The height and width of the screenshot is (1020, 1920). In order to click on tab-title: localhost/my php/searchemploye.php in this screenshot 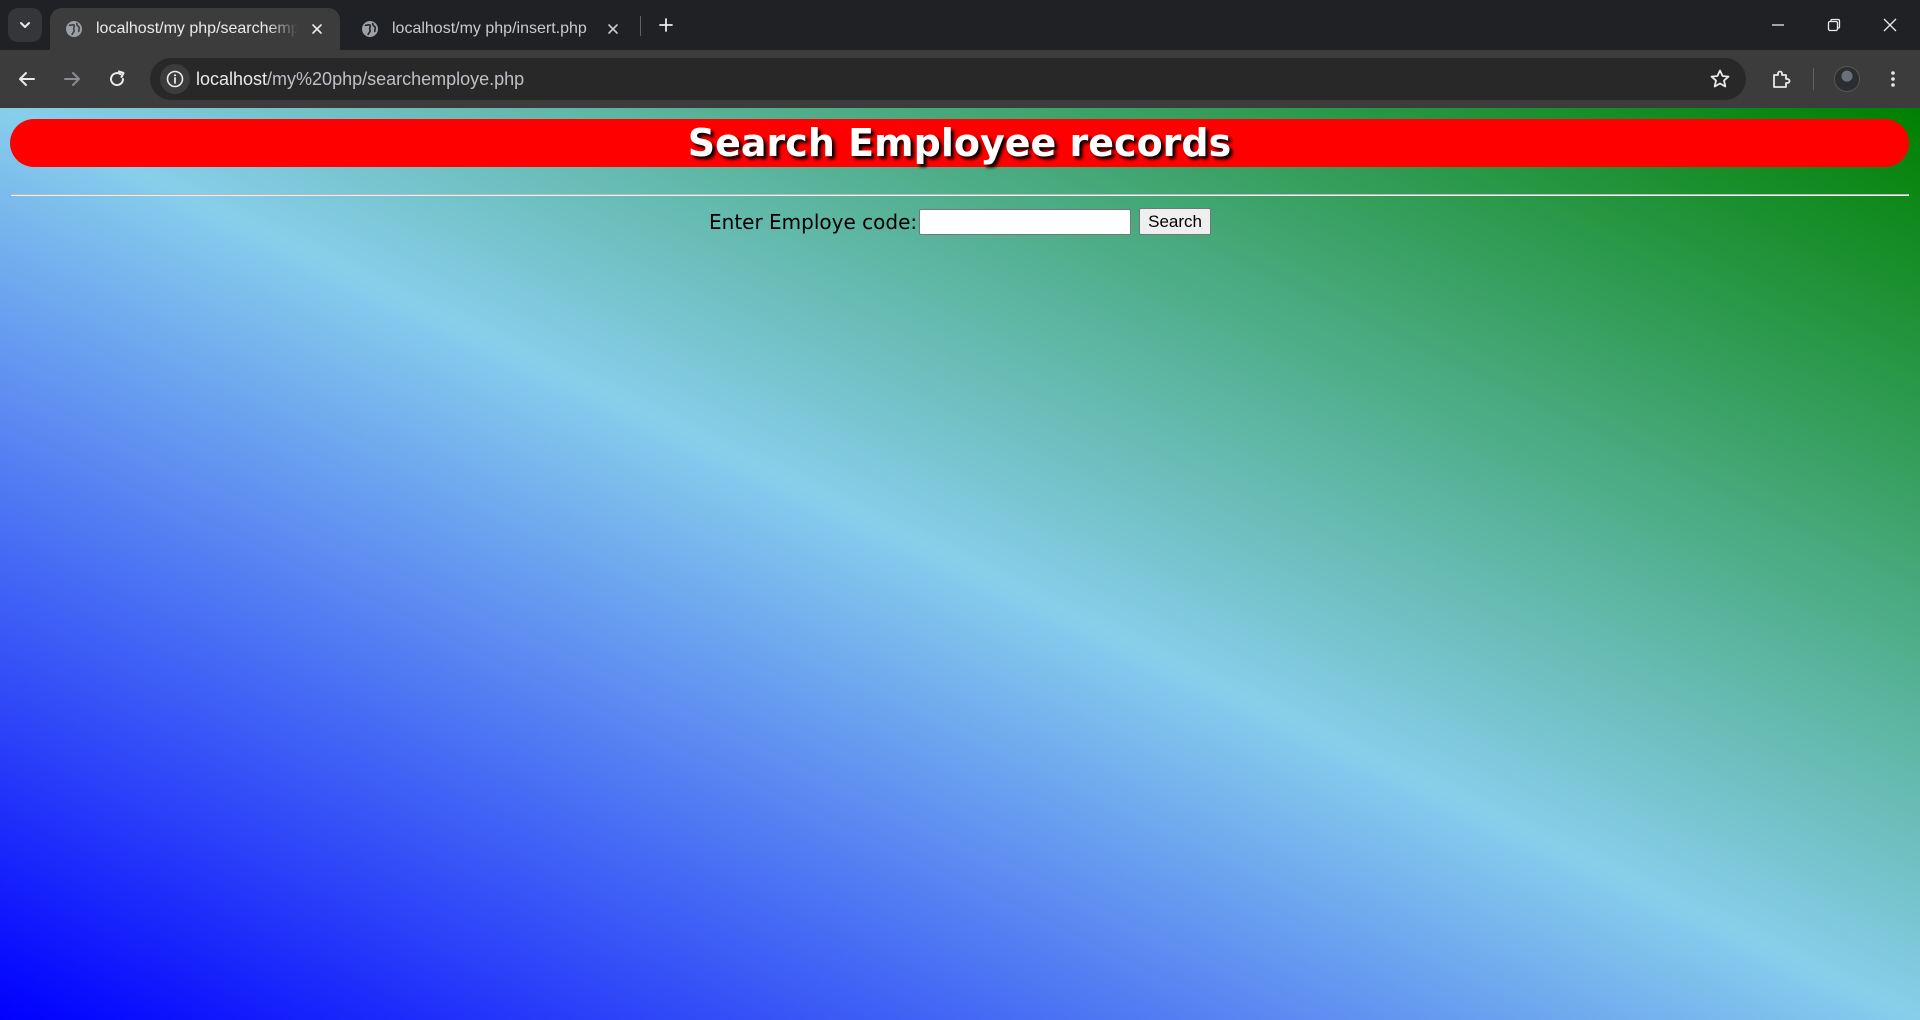, I will do `click(197, 28)`.